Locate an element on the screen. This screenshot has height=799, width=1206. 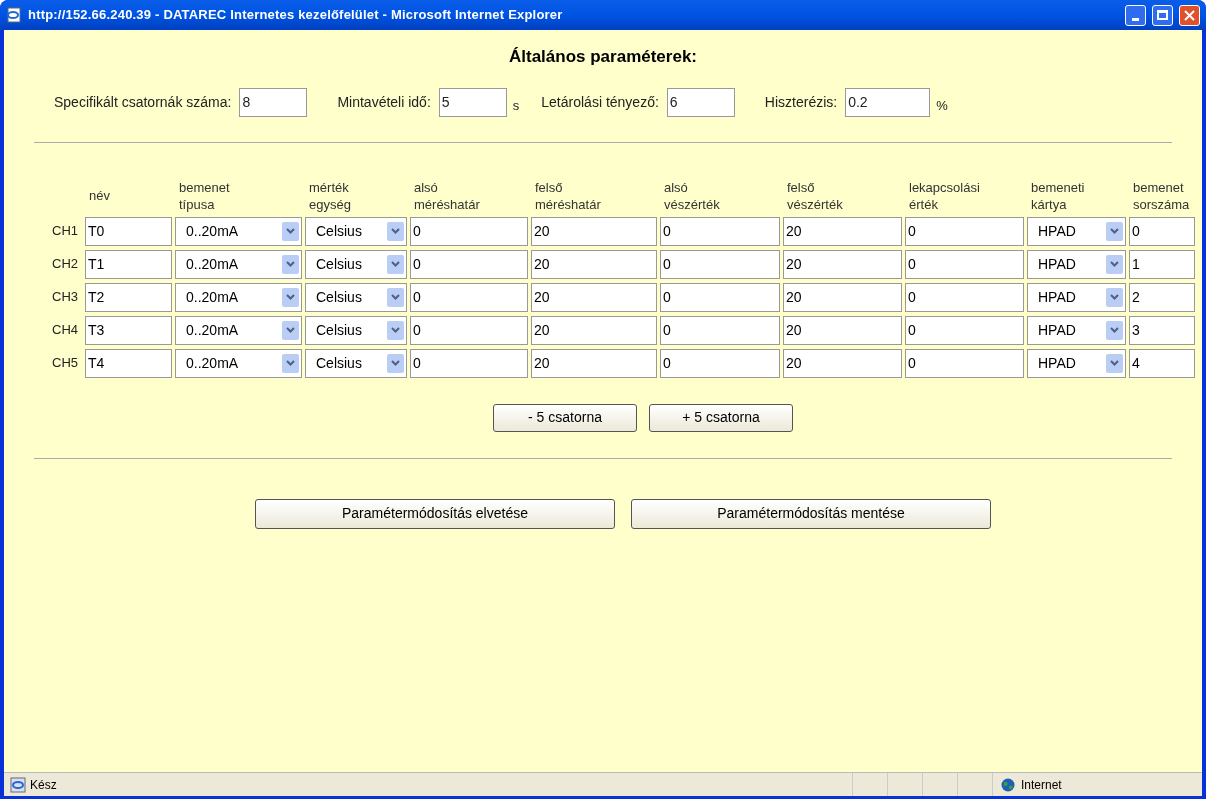
close-icon is located at coordinates (1189, 15).